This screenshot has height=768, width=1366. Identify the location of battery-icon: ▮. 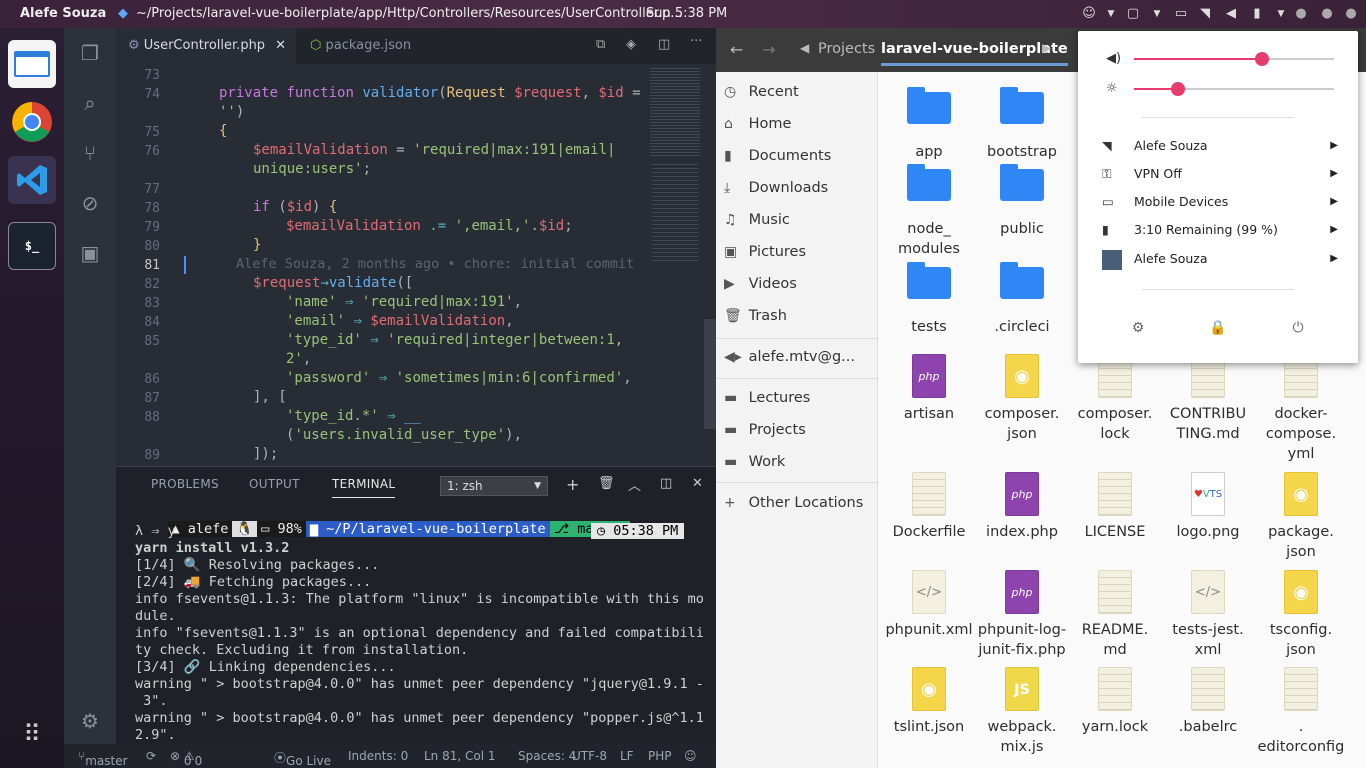
(1257, 14).